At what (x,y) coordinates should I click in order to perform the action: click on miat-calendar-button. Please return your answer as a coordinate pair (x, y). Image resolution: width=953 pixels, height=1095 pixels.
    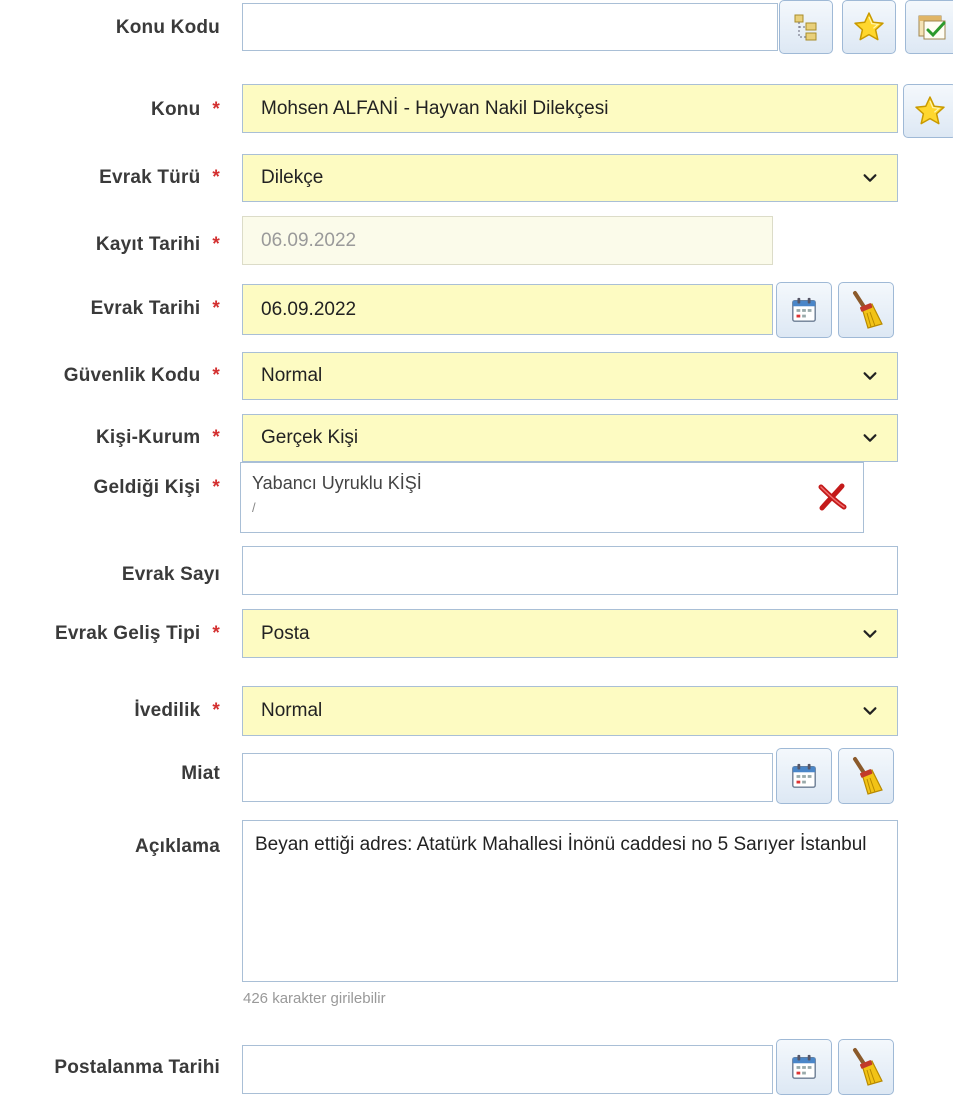
    Looking at the image, I should click on (804, 776).